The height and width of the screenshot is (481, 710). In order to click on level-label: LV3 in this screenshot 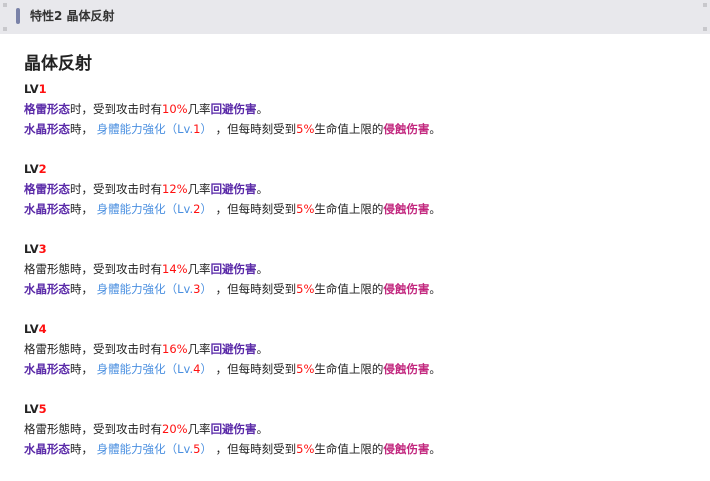, I will do `click(232, 249)`.